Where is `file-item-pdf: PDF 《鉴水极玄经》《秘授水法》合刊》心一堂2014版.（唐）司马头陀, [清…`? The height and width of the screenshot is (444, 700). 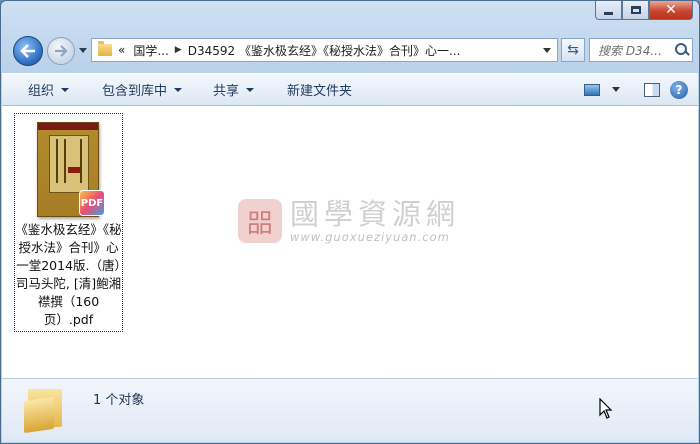 file-item-pdf: PDF 《鉴水极玄经》《秘授水法》合刊》心一堂2014版.（唐）司马头陀, [清… is located at coordinates (68, 222).